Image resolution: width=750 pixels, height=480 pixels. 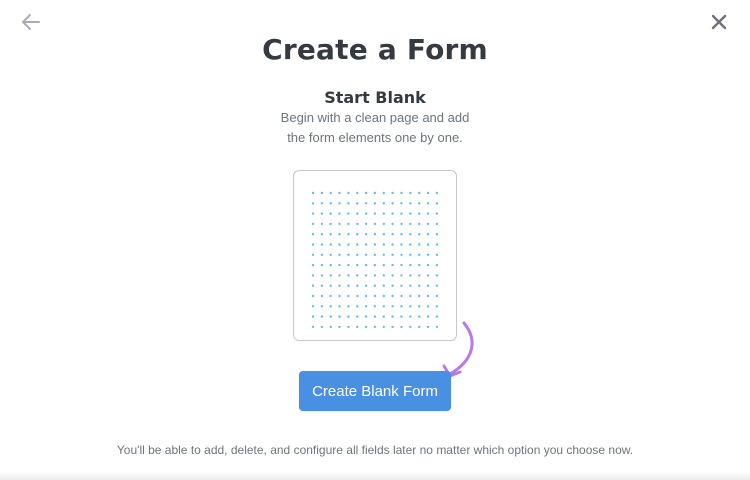 What do you see at coordinates (375, 476) in the screenshot?
I see `bottom-edge` at bounding box center [375, 476].